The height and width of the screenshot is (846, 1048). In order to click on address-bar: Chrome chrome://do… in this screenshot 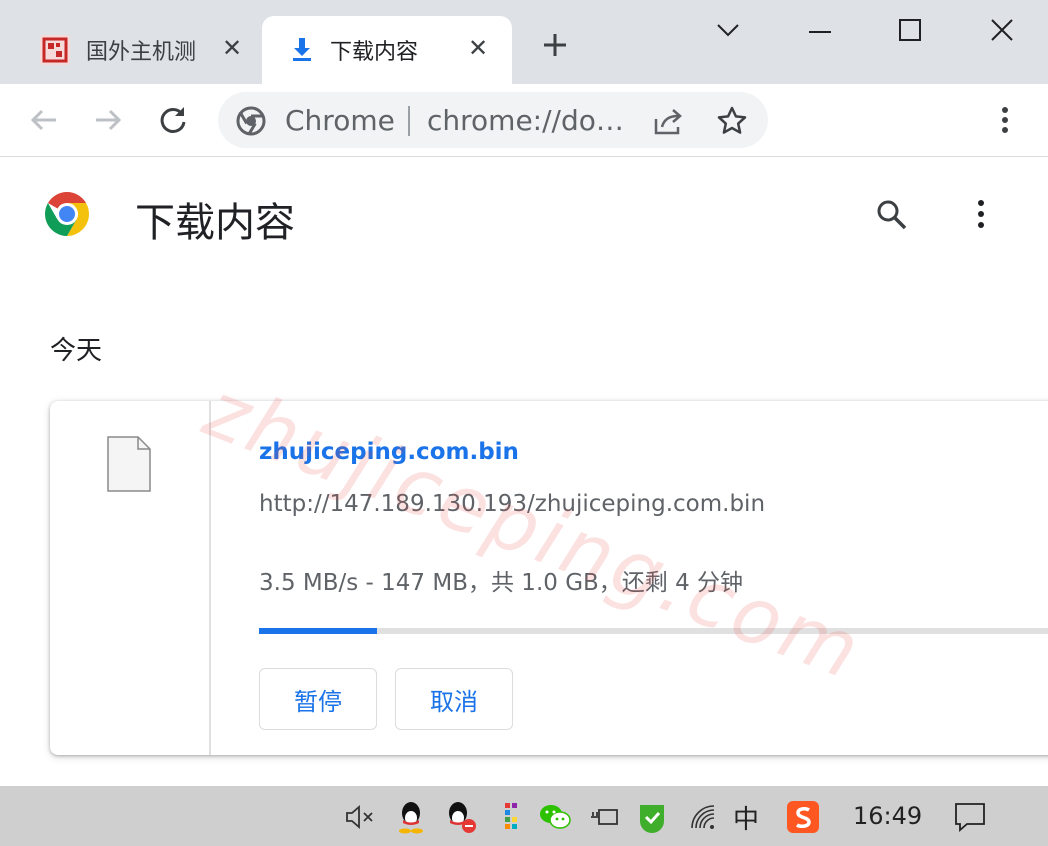, I will do `click(493, 120)`.